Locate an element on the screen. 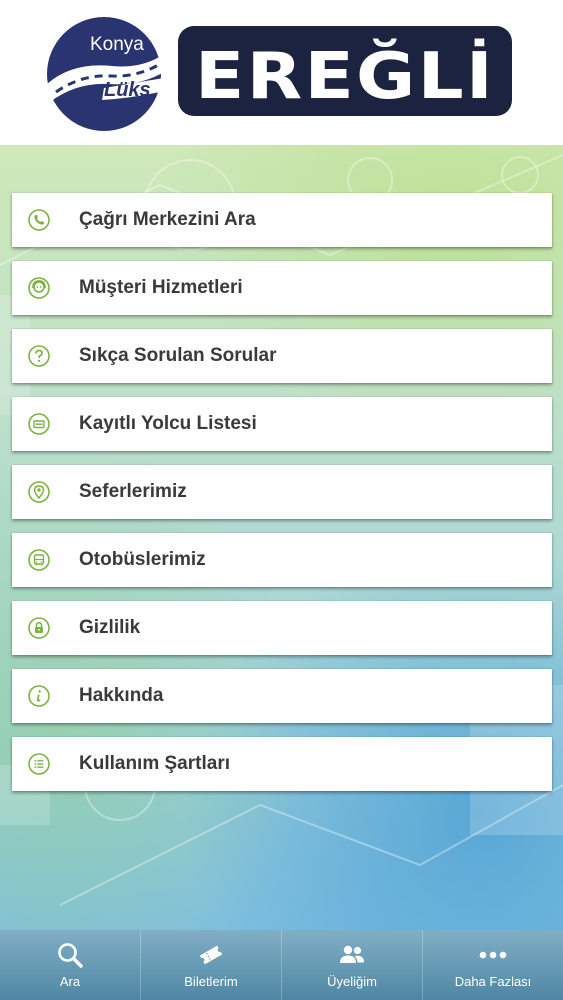  tab-label: Daha Fazlası is located at coordinates (493, 981).